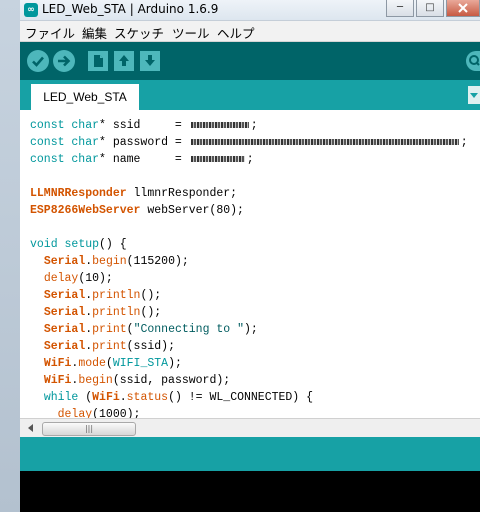 Image resolution: width=480 pixels, height=512 pixels. I want to click on code-class: LLMNRResponder, so click(78, 193).